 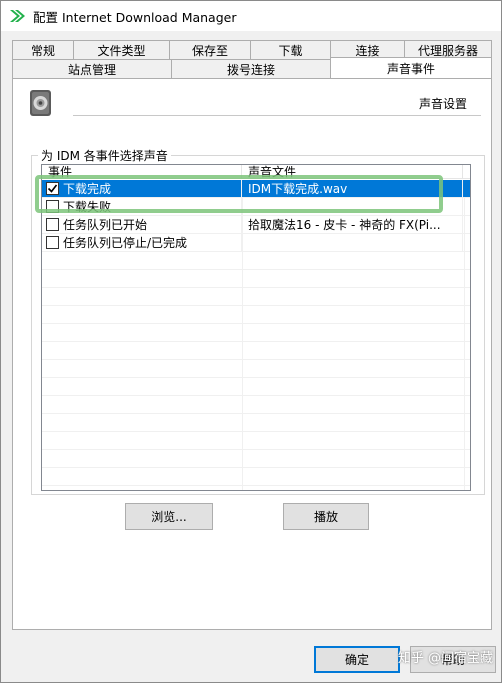 I want to click on tab-site-manager: 站点管理, so click(x=92, y=68).